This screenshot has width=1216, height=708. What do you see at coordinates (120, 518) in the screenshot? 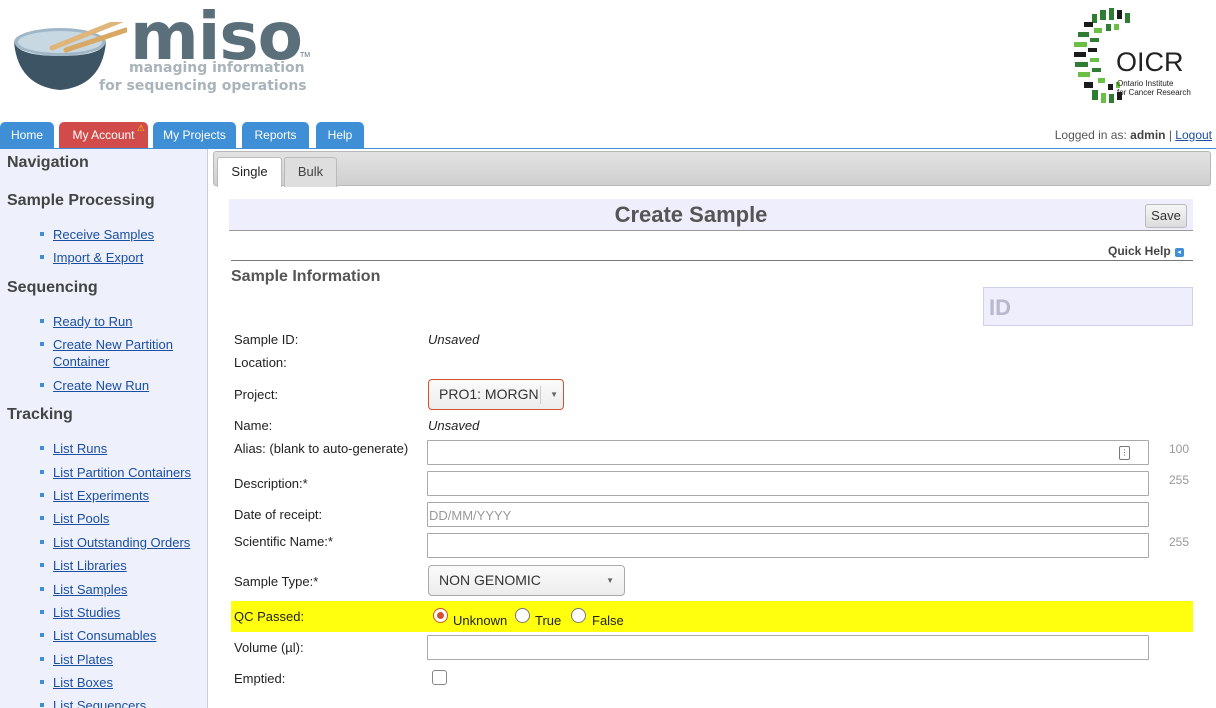
I see `sidebar-item-list-pools: List Pools` at bounding box center [120, 518].